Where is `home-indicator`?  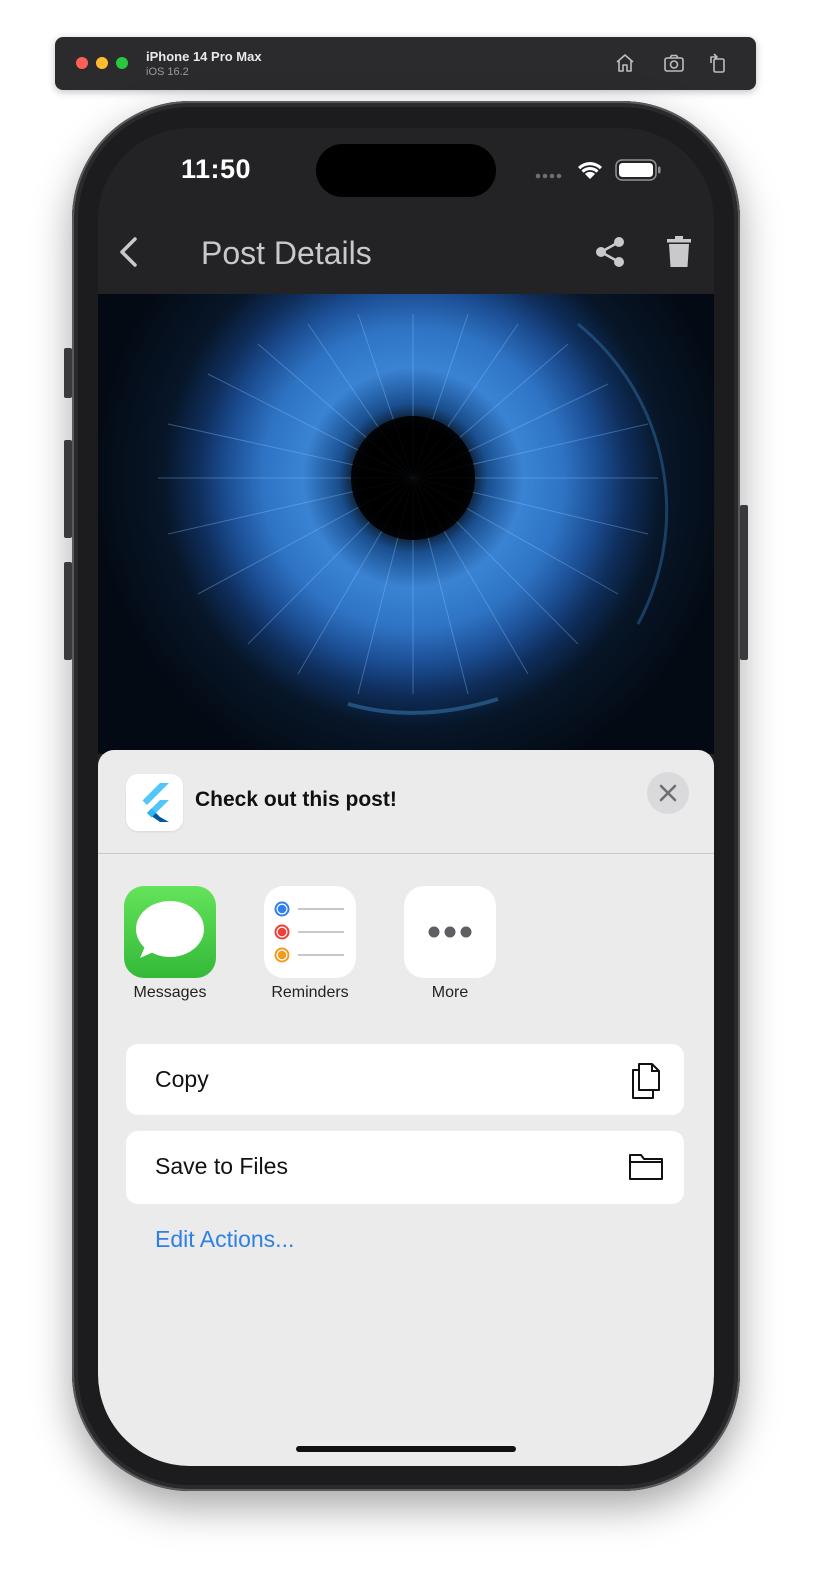 home-indicator is located at coordinates (406, 1449).